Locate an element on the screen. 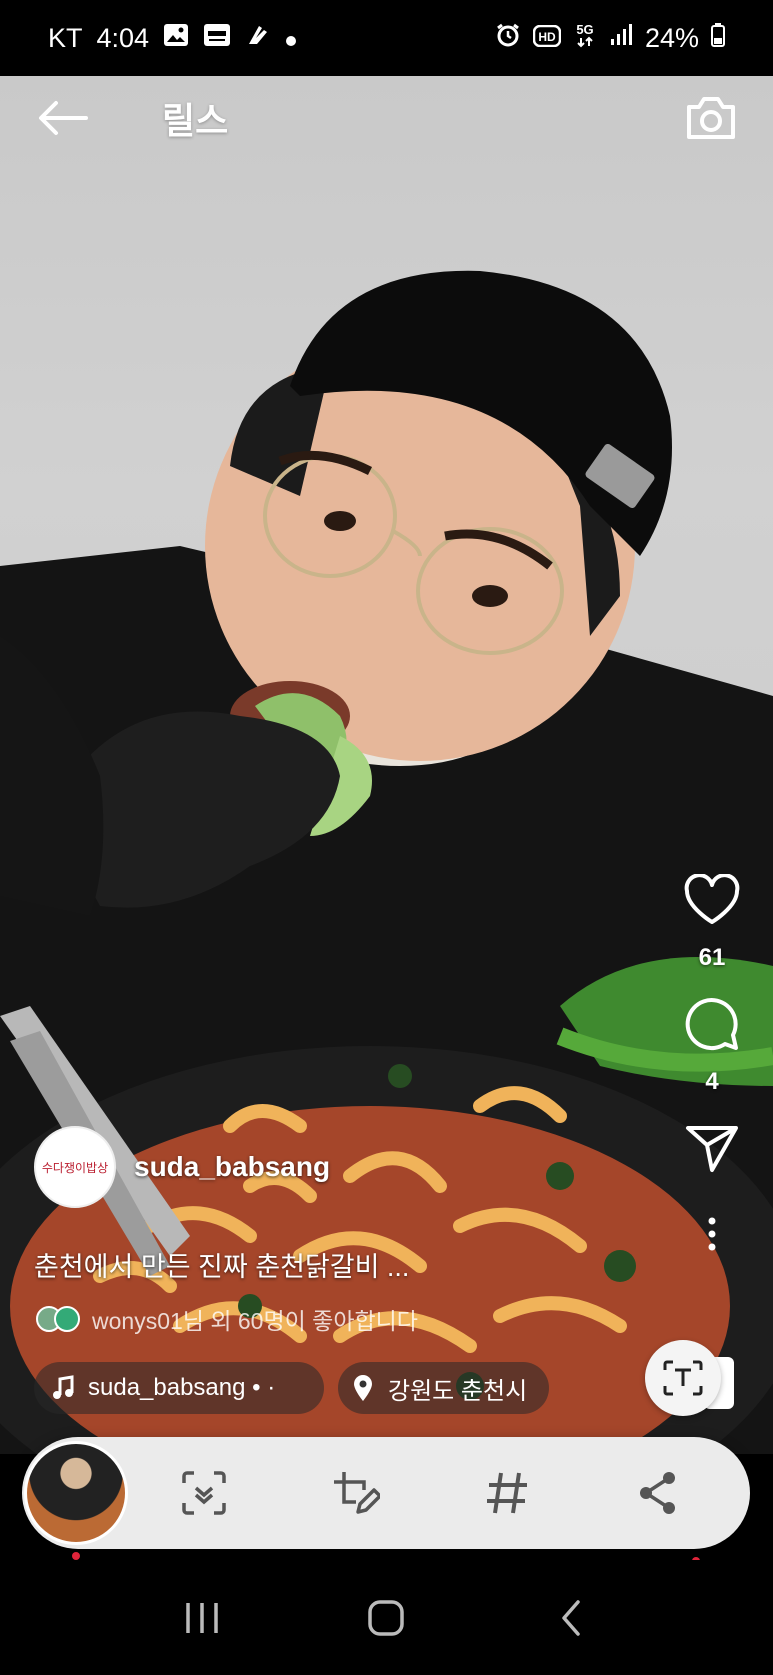 This screenshot has width=773, height=1675. back-chevron-icon is located at coordinates (571, 1617).